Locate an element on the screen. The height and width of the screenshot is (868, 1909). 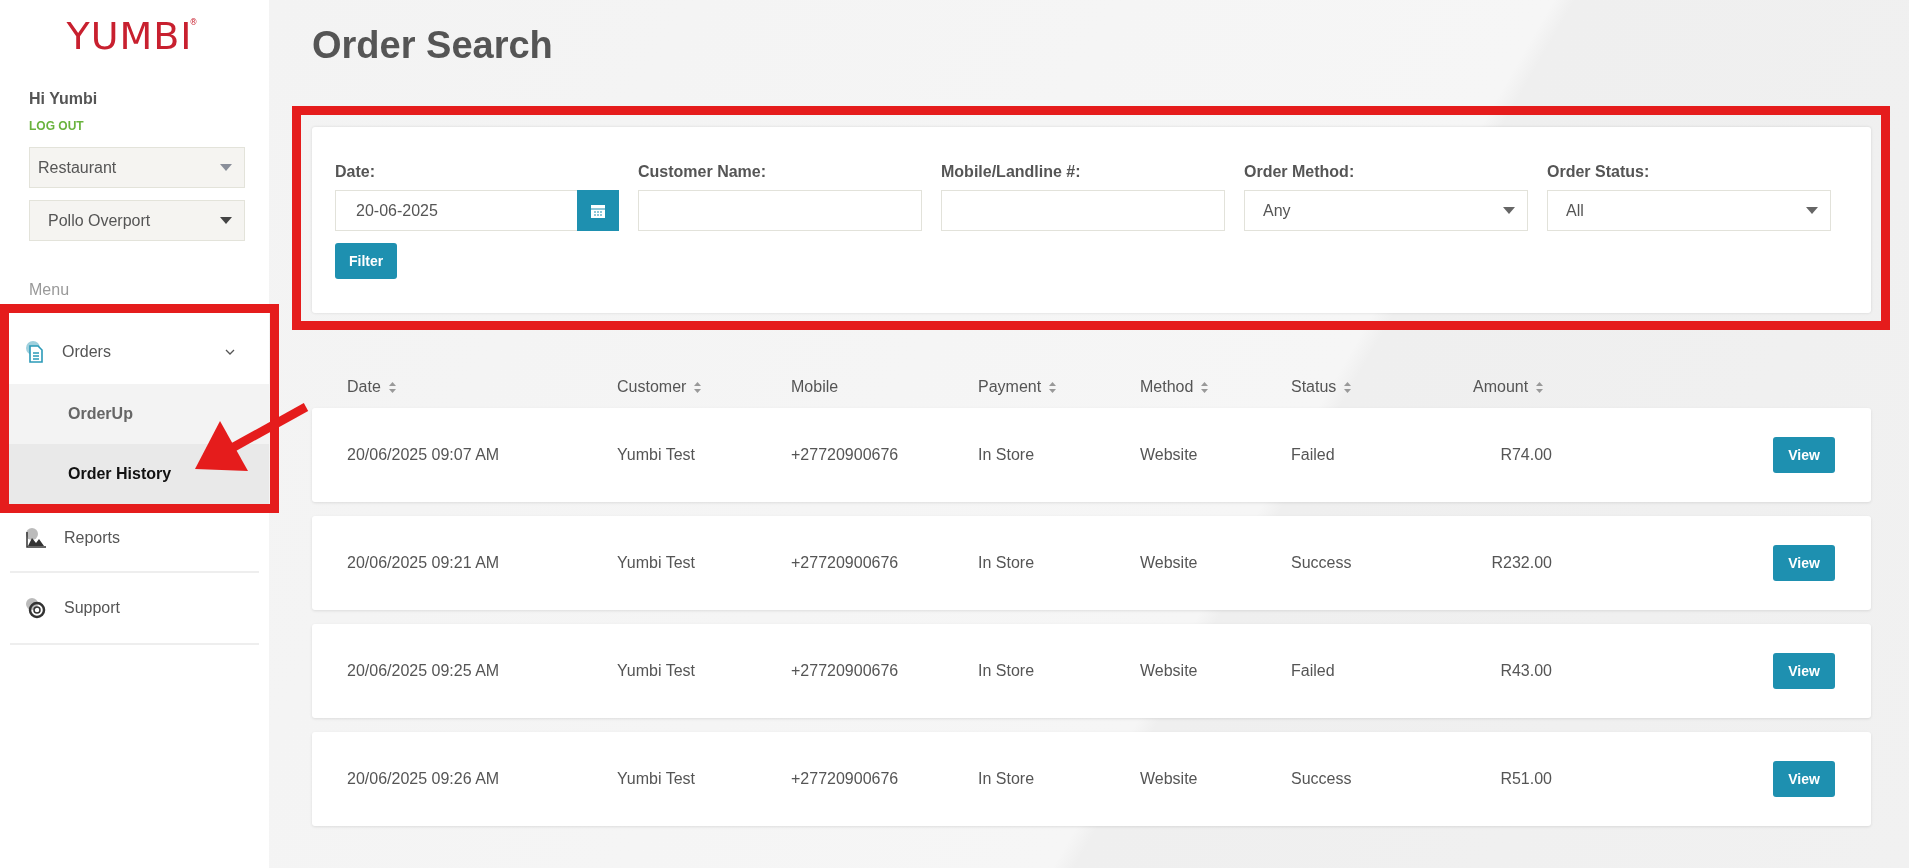
document-icon is located at coordinates (35, 351).